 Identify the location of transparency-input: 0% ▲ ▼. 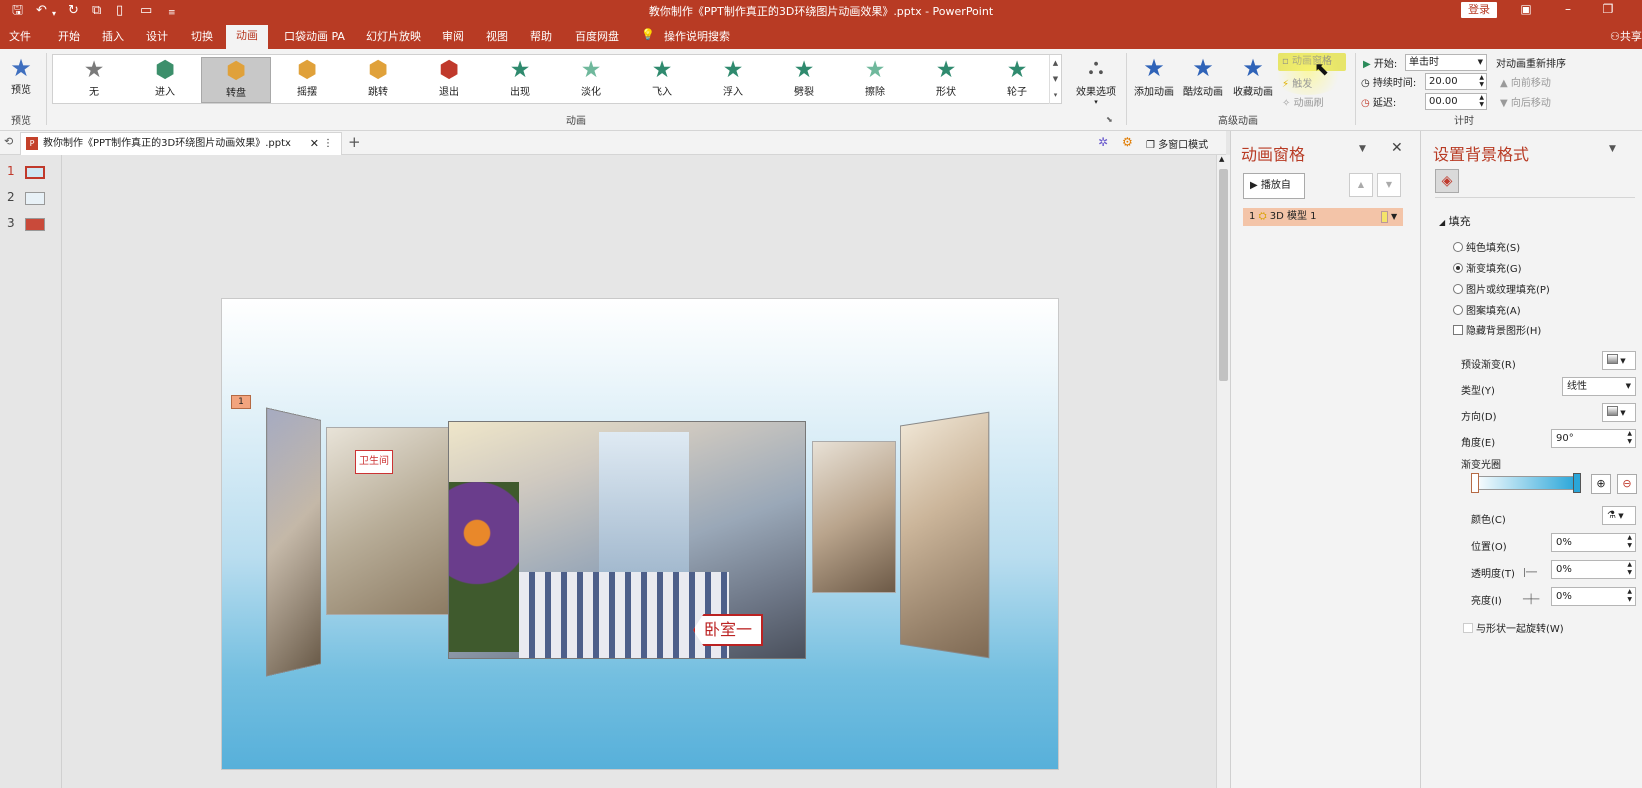
(1593, 569).